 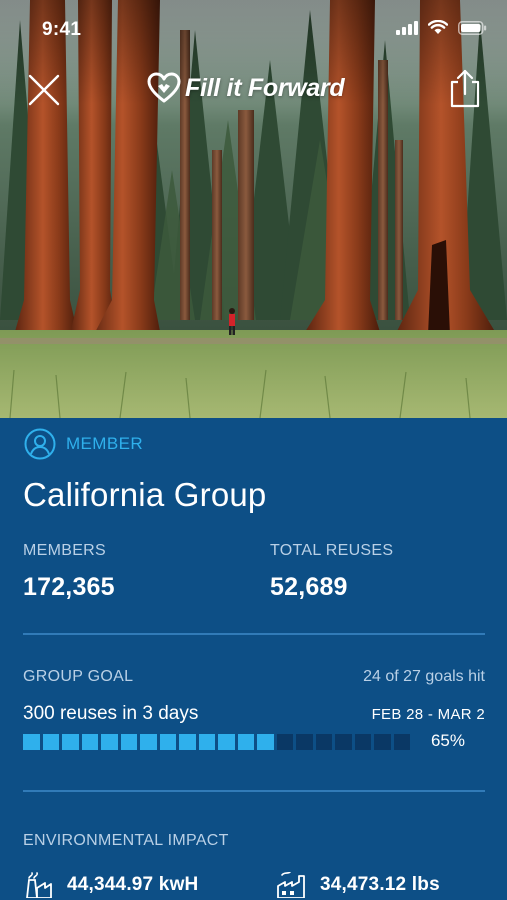 I want to click on goal-progress-bar, so click(x=216, y=742).